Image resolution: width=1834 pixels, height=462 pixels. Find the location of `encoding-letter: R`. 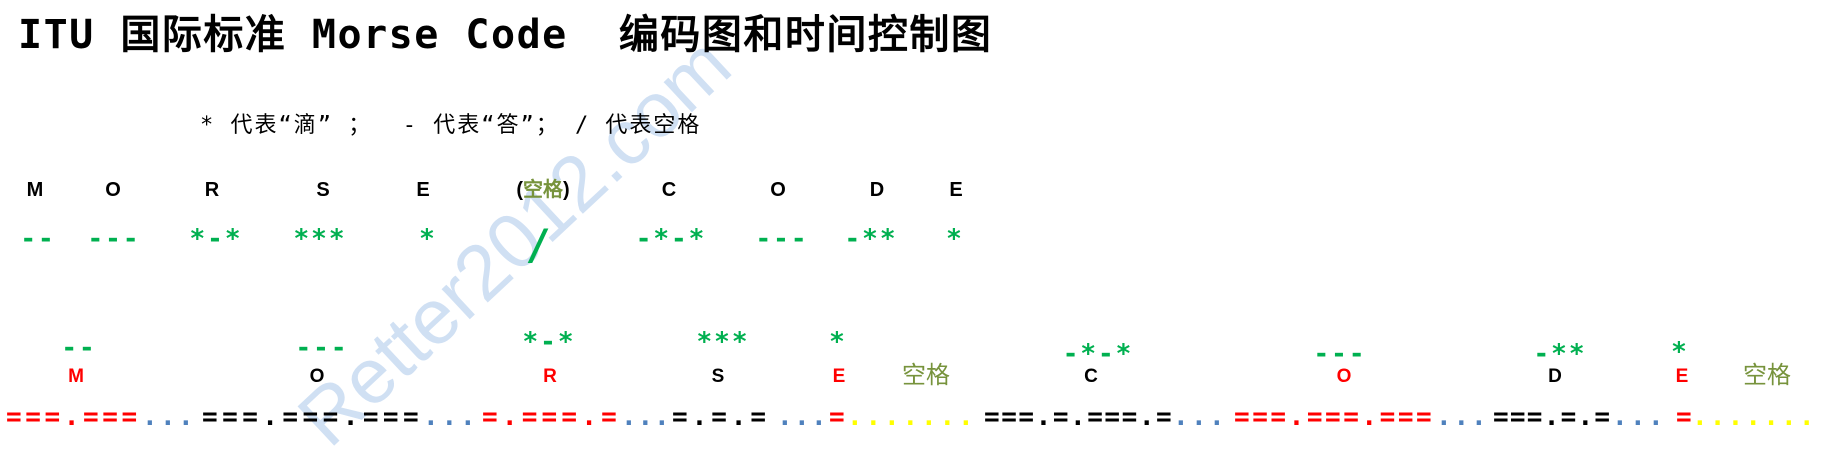

encoding-letter: R is located at coordinates (212, 190).